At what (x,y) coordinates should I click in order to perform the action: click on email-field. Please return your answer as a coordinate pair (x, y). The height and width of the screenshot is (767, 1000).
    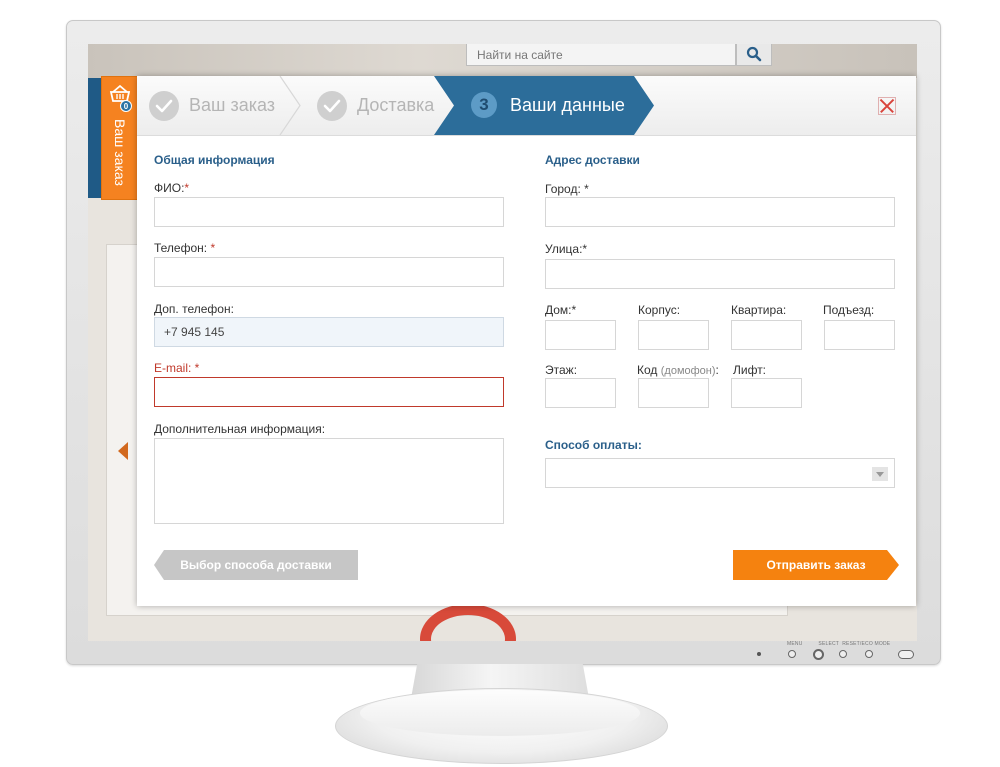
    Looking at the image, I should click on (329, 392).